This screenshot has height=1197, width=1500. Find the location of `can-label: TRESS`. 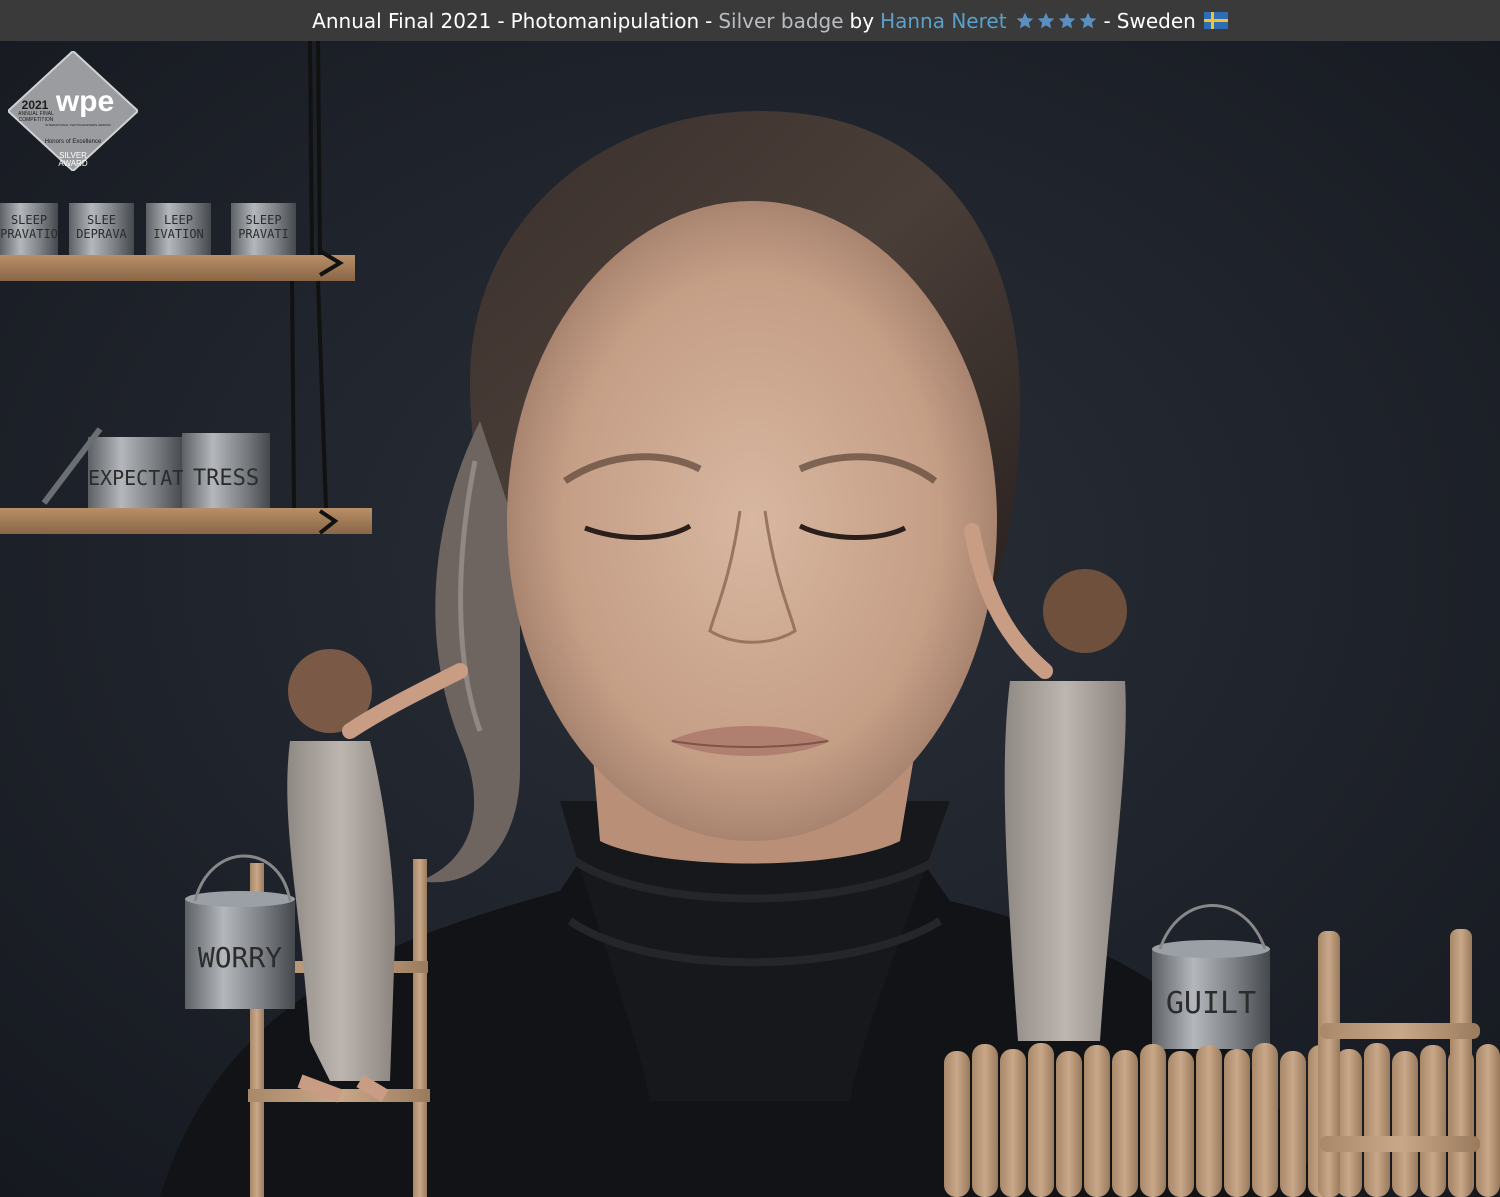

can-label: TRESS is located at coordinates (226, 478).